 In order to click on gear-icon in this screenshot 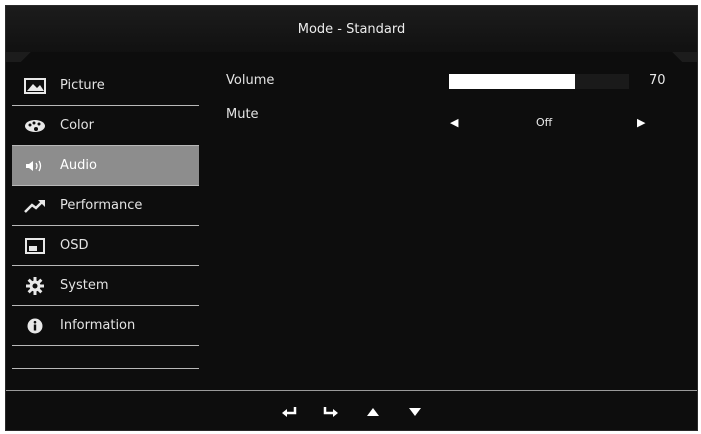, I will do `click(35, 286)`.